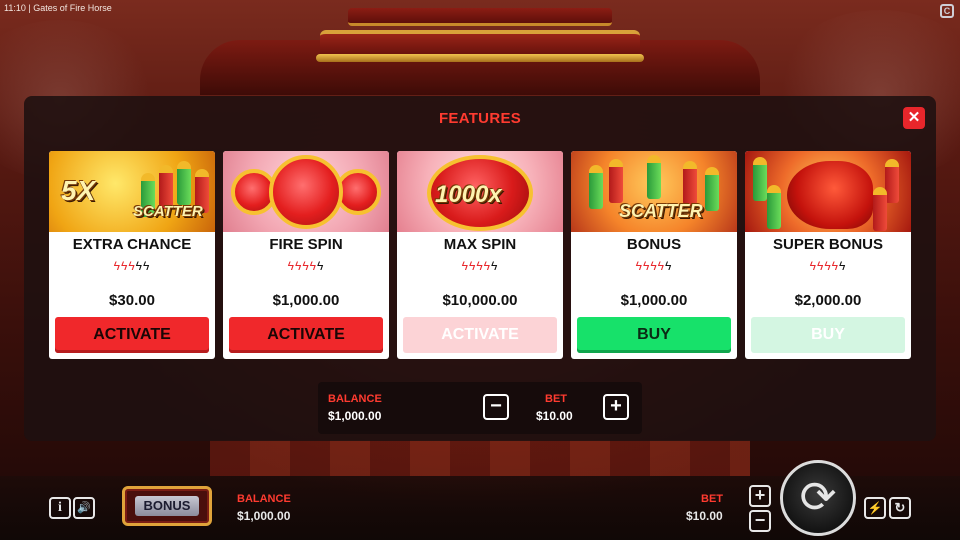  I want to click on modal-balance-label: BALANCE, so click(355, 399).